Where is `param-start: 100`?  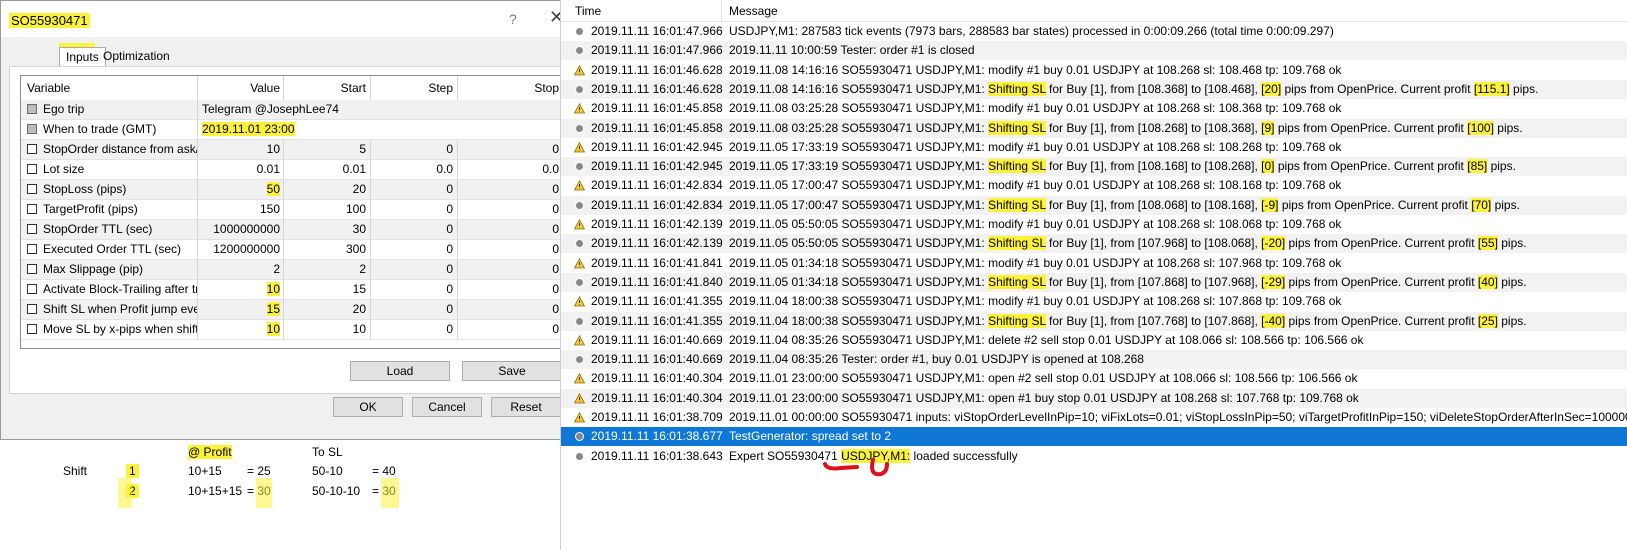
param-start: 100 is located at coordinates (326, 209).